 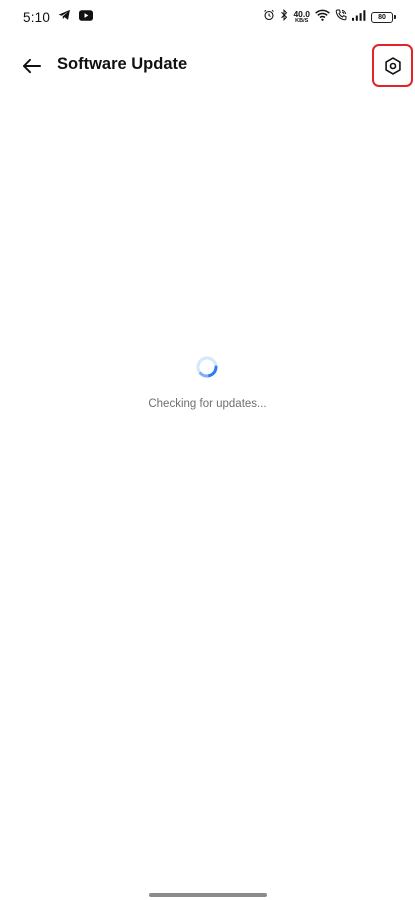 I want to click on wifi-icon, so click(x=322, y=17).